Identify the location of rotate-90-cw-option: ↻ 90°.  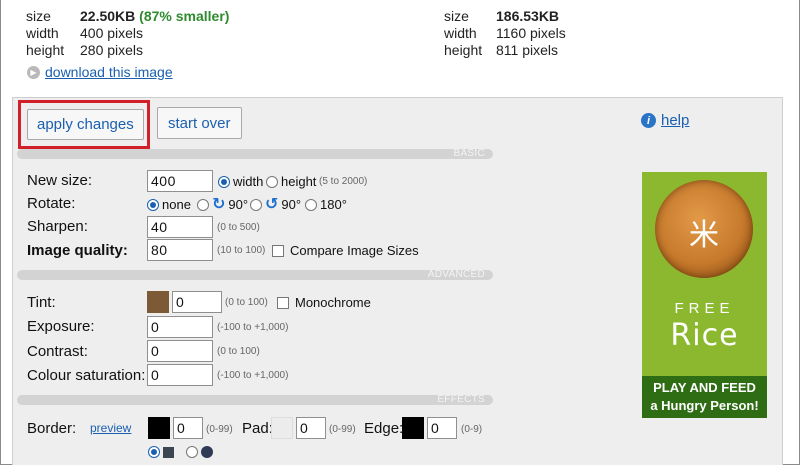
(223, 204).